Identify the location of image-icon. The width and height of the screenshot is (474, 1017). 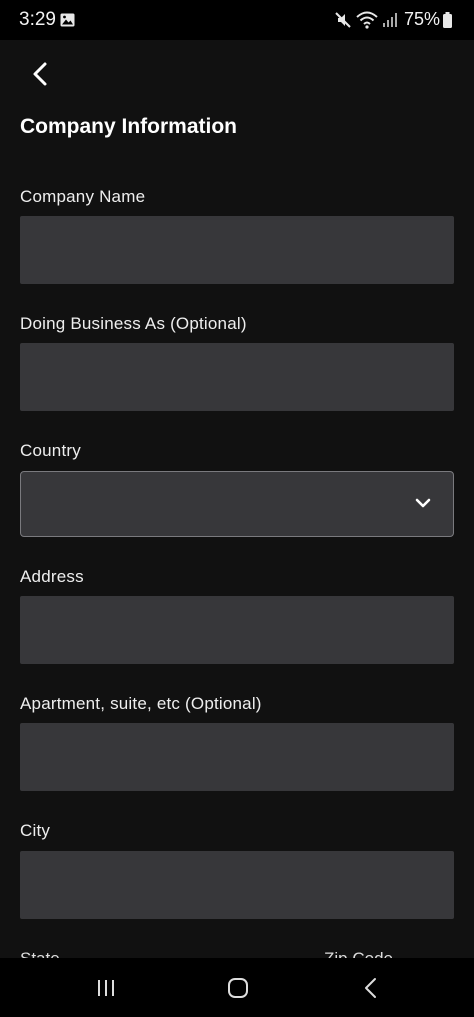
(67, 22).